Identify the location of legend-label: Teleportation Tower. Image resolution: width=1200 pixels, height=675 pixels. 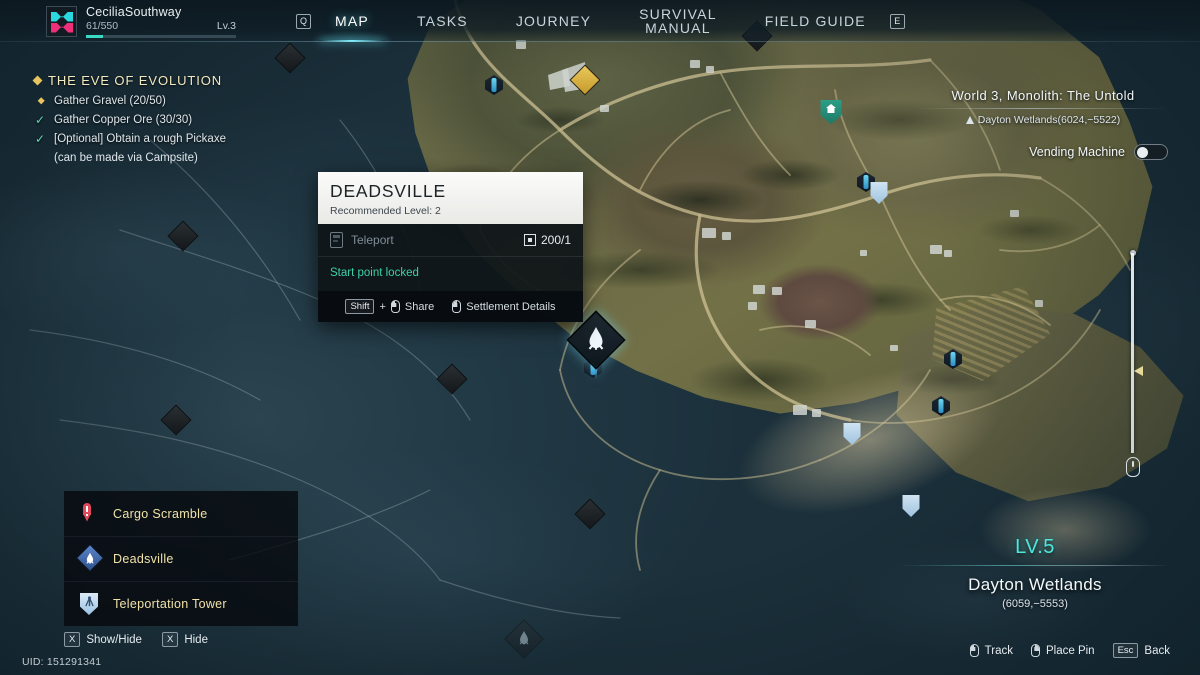
(170, 604).